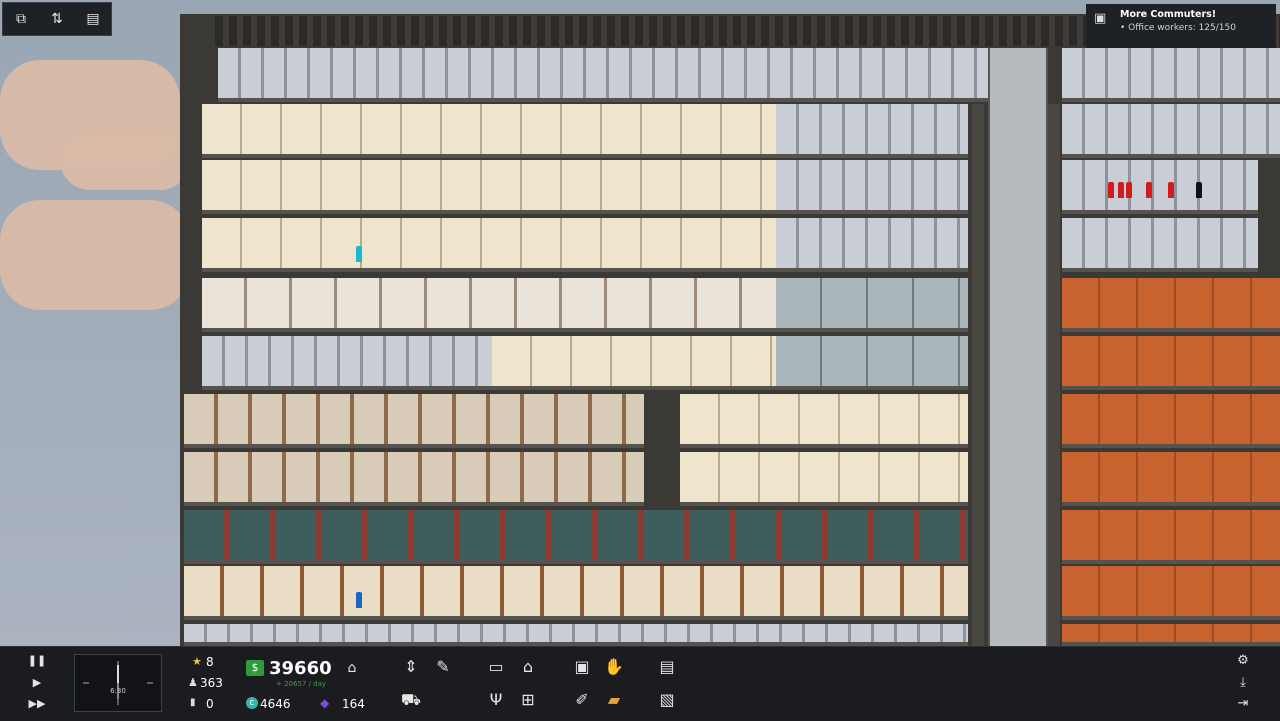 The height and width of the screenshot is (721, 1280). Describe the element at coordinates (582, 667) in the screenshot. I see `box-icon: ▣` at that location.